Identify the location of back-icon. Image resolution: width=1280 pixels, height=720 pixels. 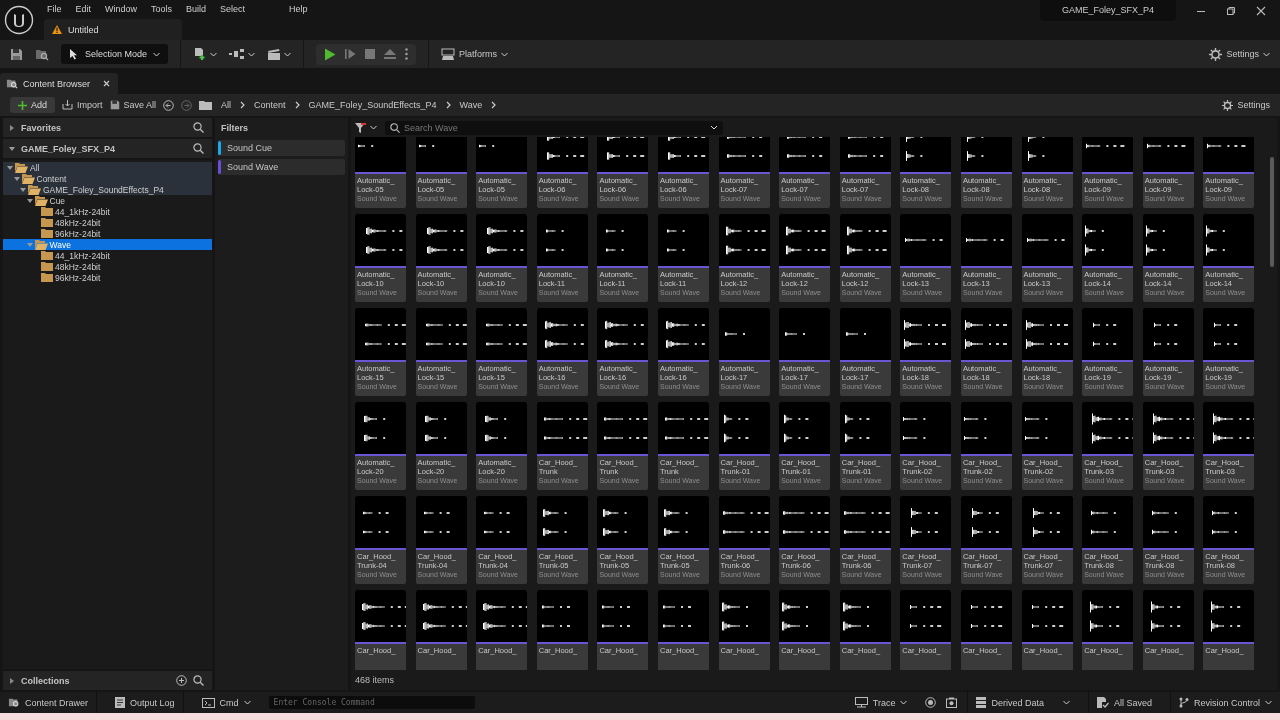
(169, 105).